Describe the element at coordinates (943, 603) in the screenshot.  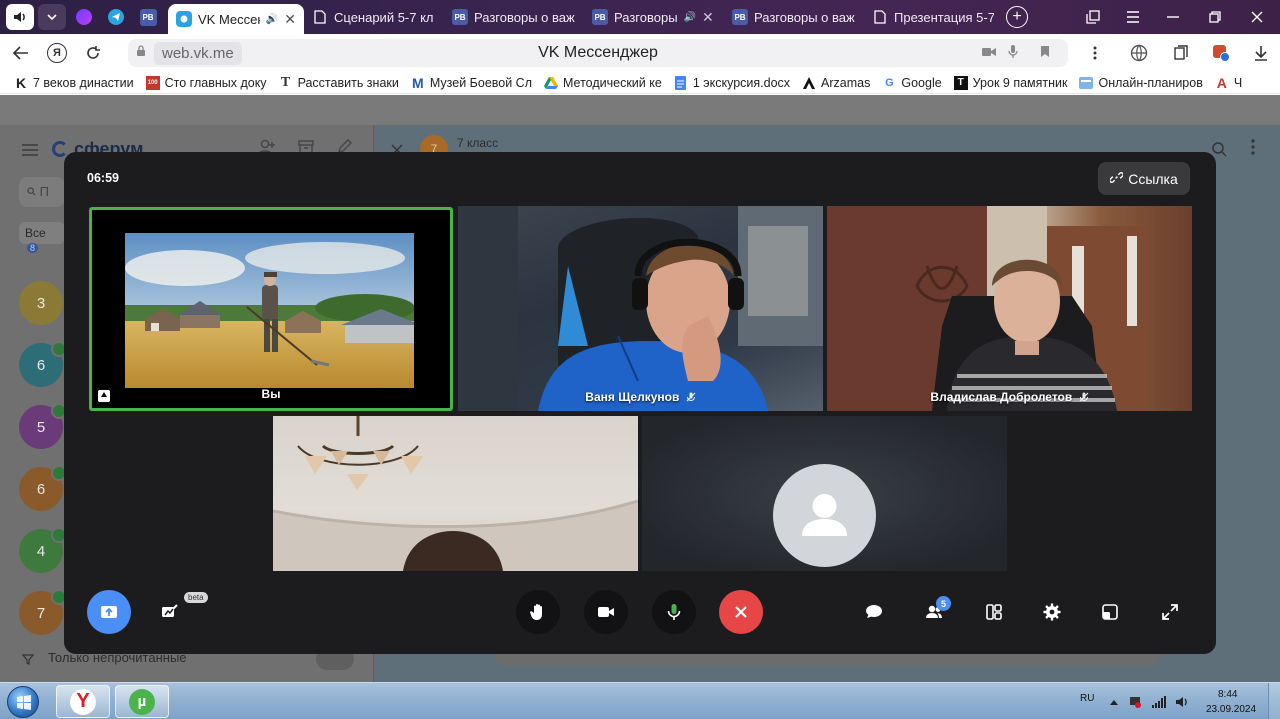
I see `participants-count-badge: 5` at that location.